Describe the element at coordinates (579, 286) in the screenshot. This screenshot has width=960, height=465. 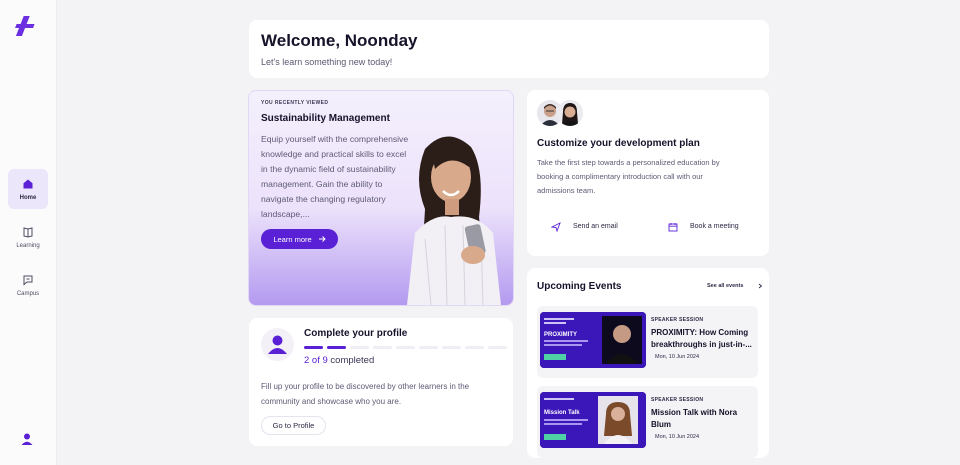
I see `upcoming-events-title: Upcoming Events` at that location.